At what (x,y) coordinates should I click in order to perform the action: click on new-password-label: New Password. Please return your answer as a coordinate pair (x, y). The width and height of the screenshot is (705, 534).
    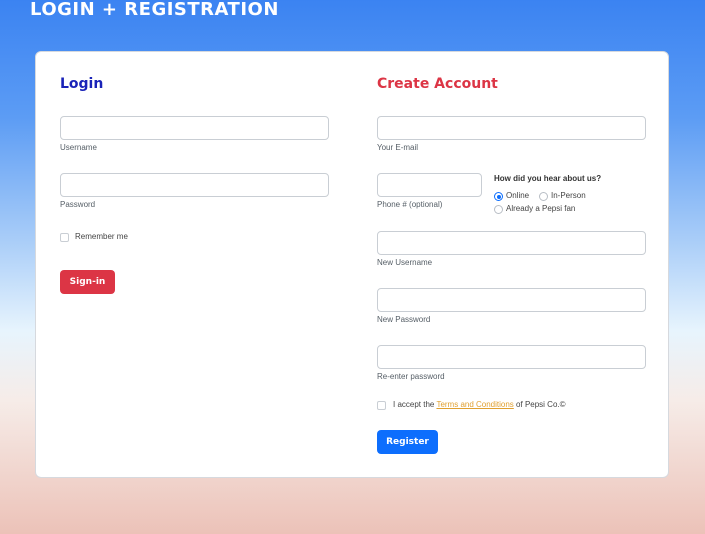
    Looking at the image, I should click on (404, 319).